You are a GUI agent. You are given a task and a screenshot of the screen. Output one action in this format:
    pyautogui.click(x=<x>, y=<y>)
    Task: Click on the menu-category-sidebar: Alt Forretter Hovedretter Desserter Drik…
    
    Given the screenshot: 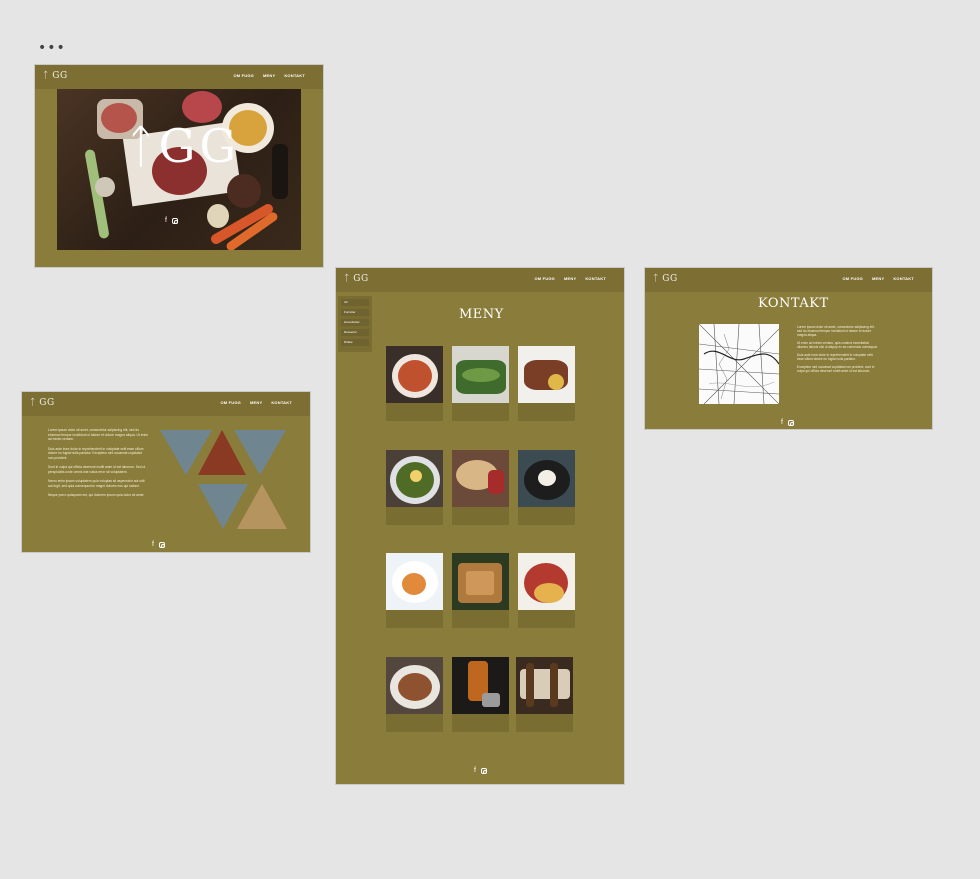 What is the action you would take?
    pyautogui.click(x=355, y=324)
    